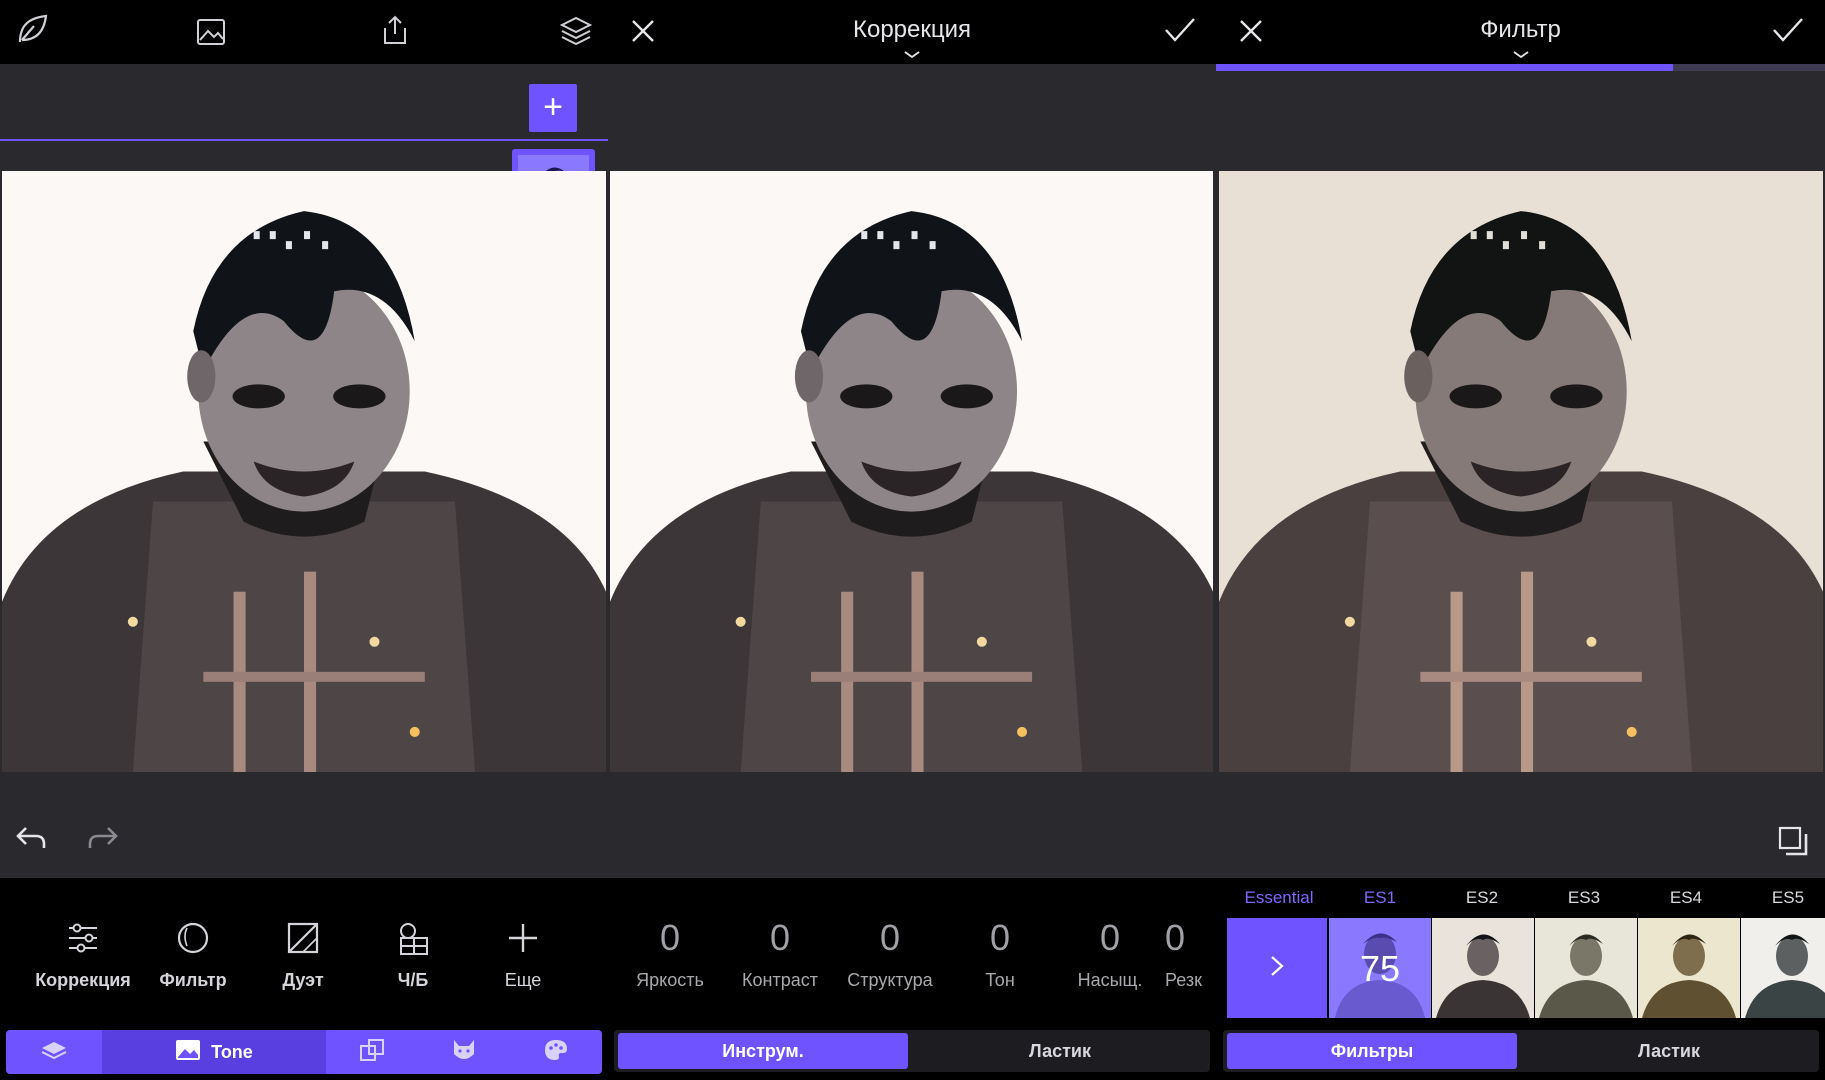  I want to click on slider-label: Контраст, so click(780, 980).